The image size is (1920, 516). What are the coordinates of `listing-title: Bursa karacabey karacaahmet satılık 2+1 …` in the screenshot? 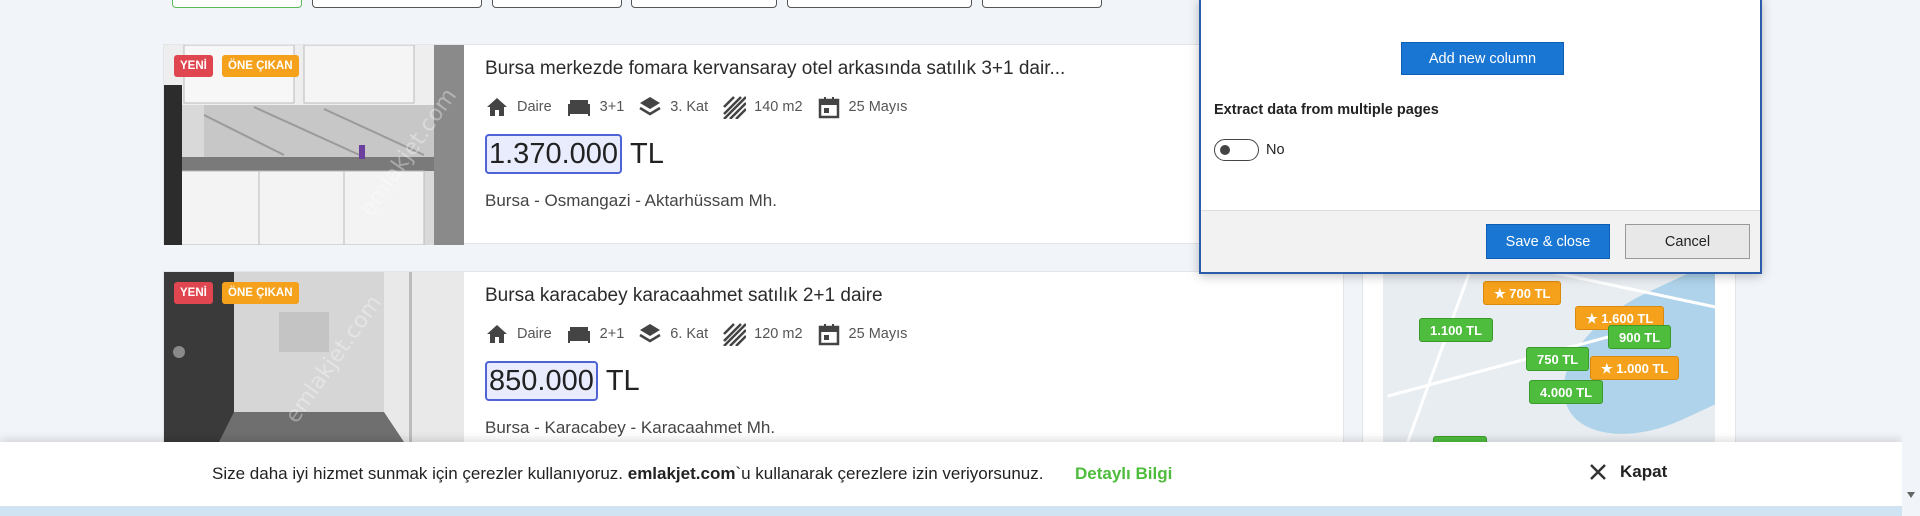 It's located at (684, 296).